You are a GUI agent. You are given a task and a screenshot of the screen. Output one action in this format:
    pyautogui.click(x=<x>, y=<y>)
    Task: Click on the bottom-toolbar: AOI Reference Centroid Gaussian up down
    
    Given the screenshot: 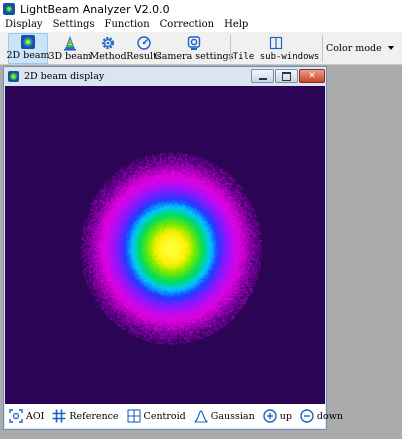 What is the action you would take?
    pyautogui.click(x=174, y=416)
    